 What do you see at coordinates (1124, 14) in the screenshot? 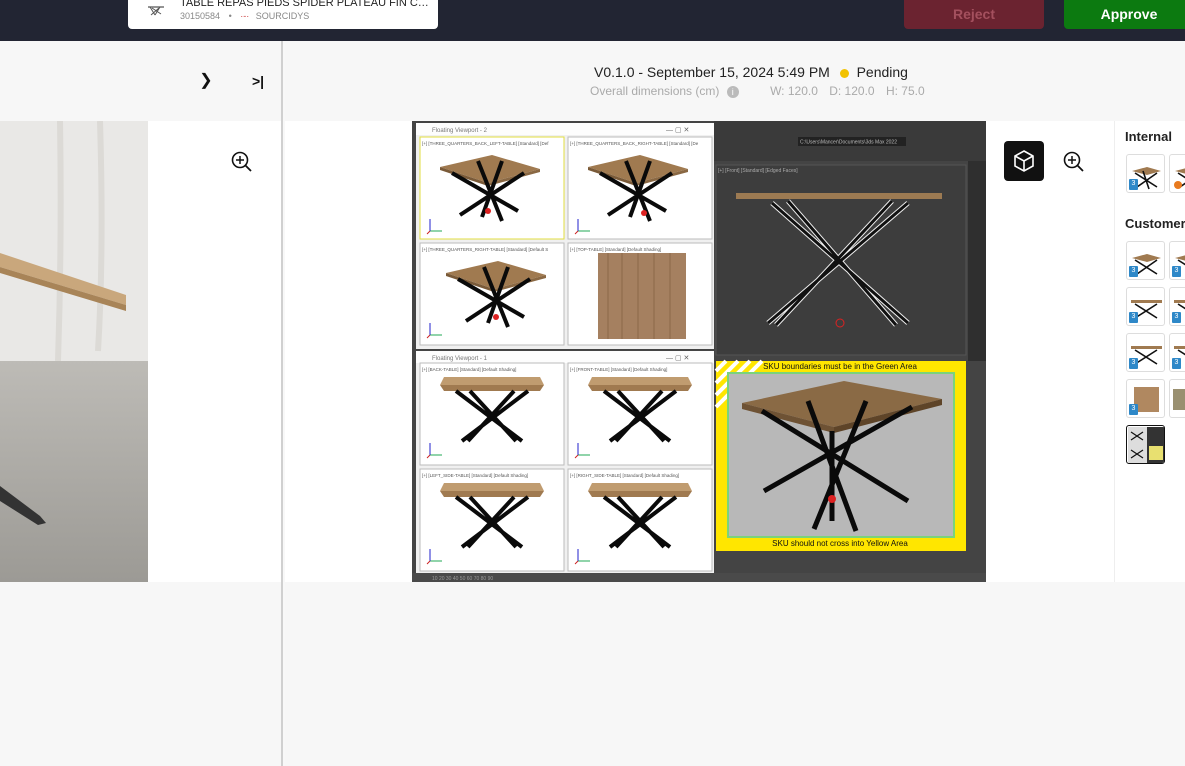
I see `approve-button: Approve` at bounding box center [1124, 14].